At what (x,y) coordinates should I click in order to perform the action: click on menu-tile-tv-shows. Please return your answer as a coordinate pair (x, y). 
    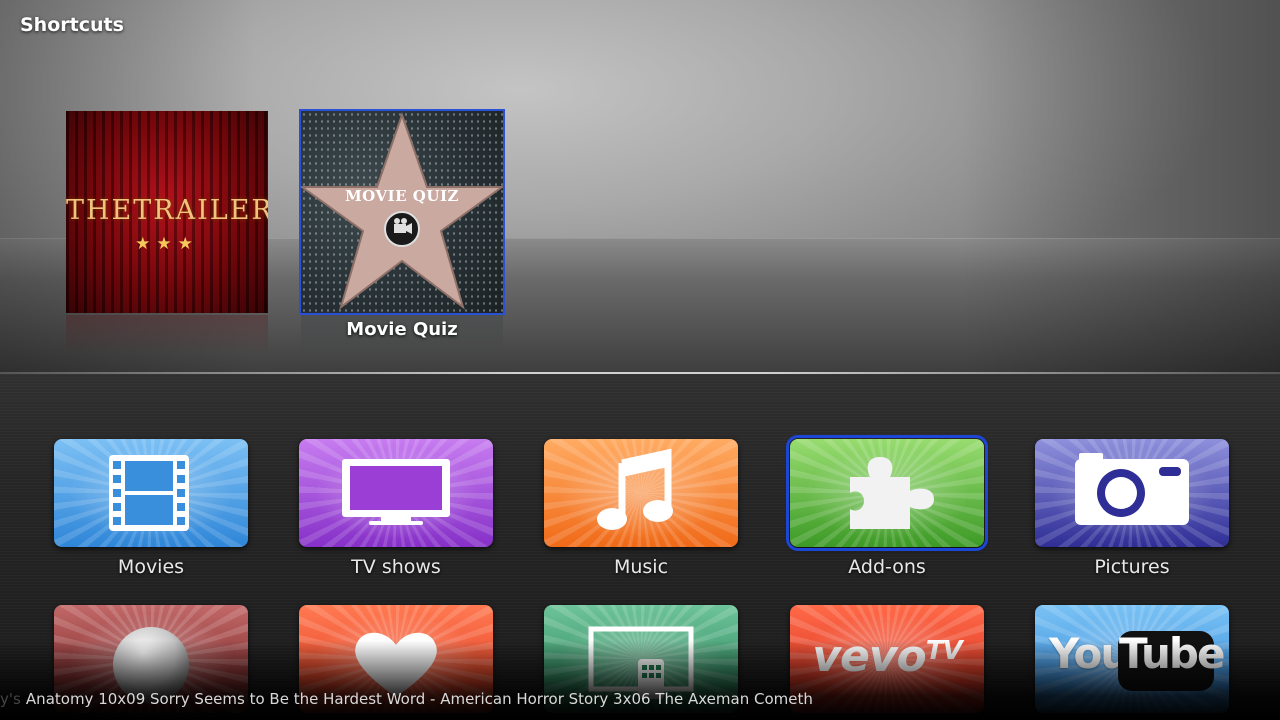
    Looking at the image, I should click on (396, 493).